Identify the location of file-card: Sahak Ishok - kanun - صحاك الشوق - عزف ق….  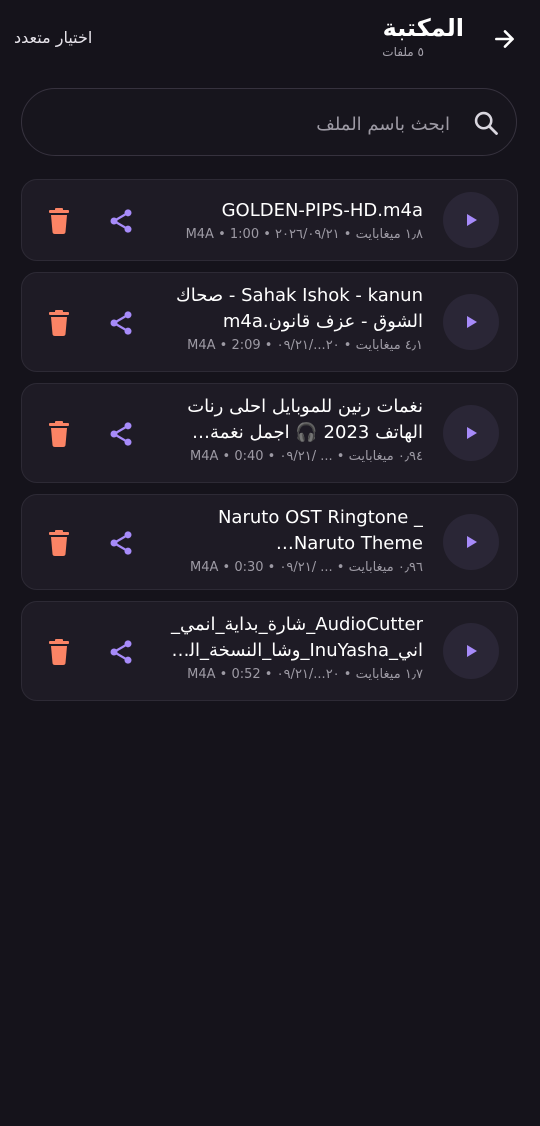
(269, 322).